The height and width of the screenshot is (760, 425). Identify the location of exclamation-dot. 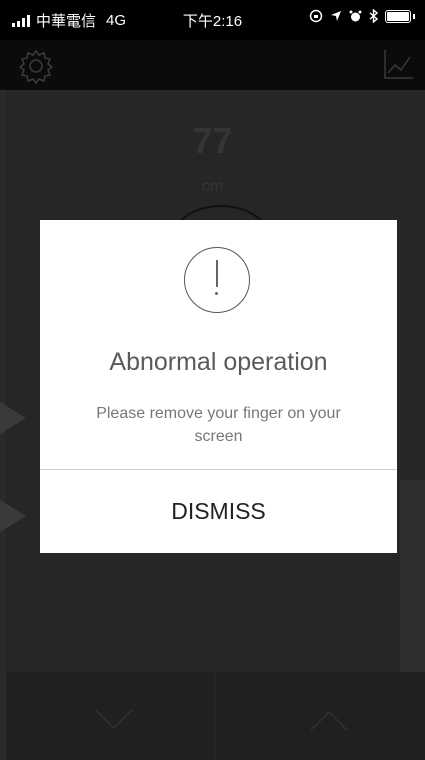
(216, 293).